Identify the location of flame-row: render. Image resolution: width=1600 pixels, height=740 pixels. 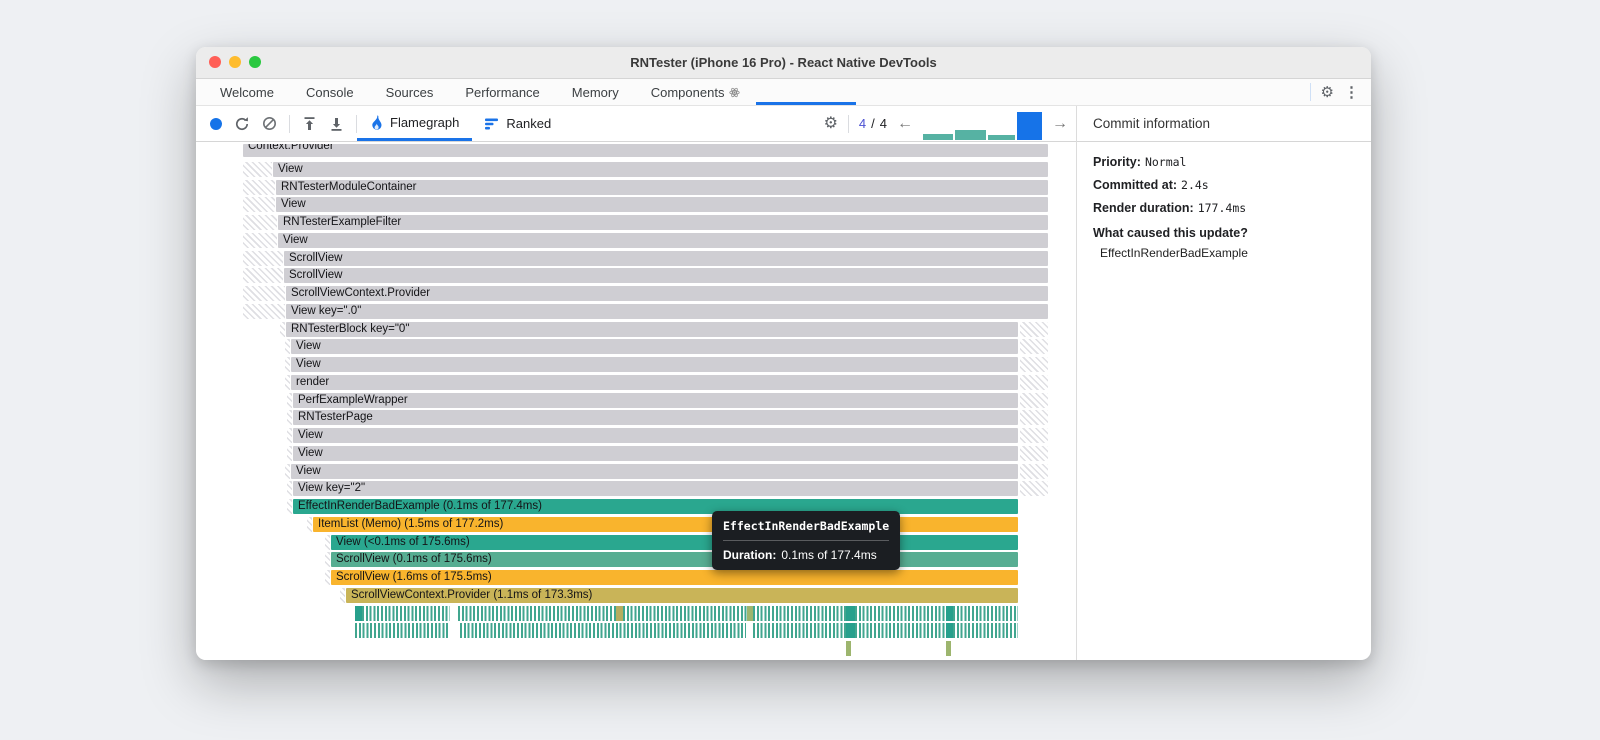
(654, 382).